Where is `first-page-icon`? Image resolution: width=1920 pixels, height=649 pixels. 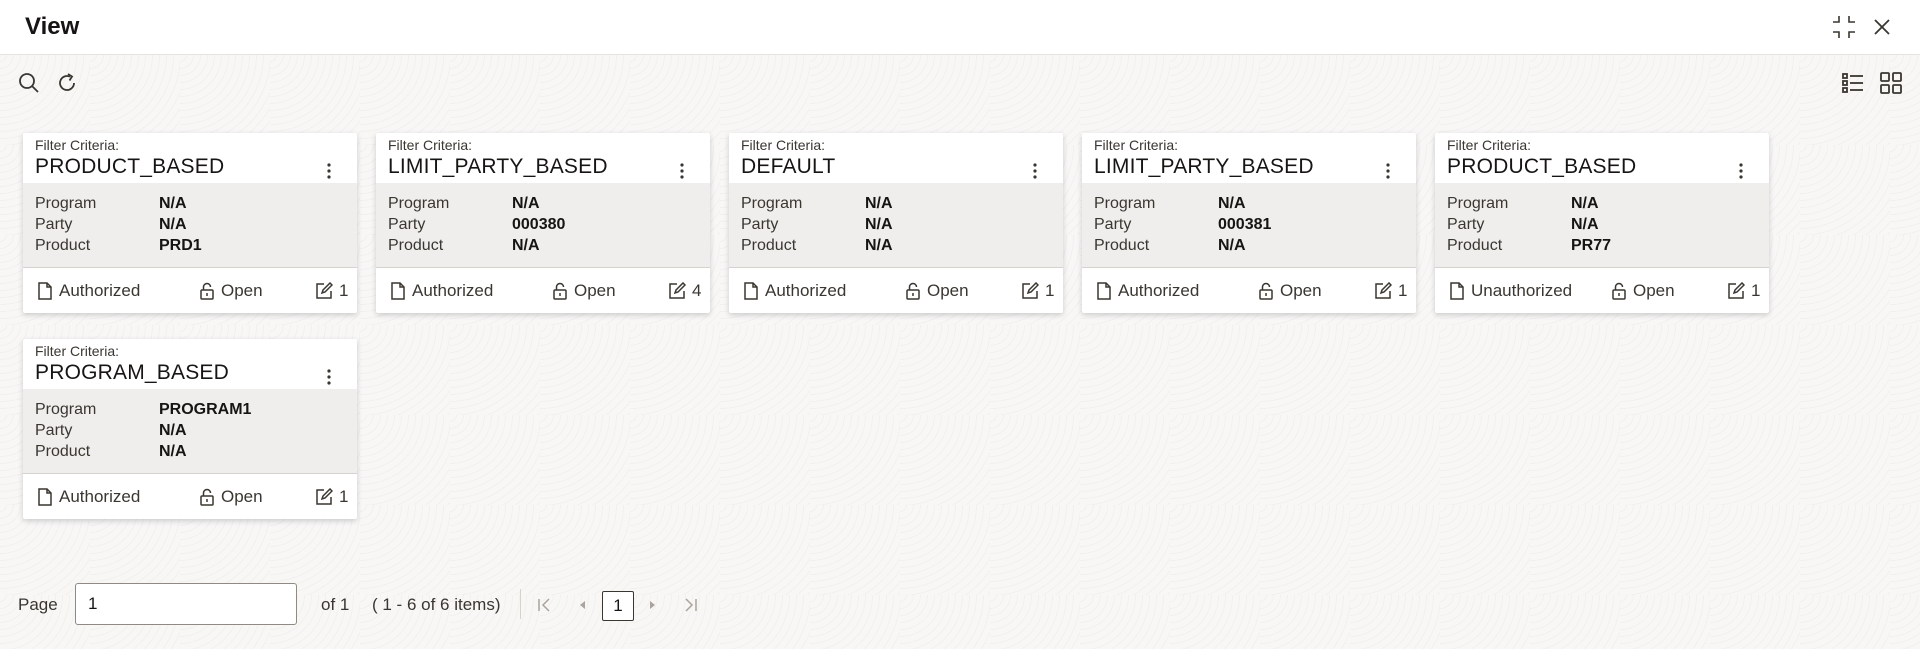
first-page-icon is located at coordinates (545, 605).